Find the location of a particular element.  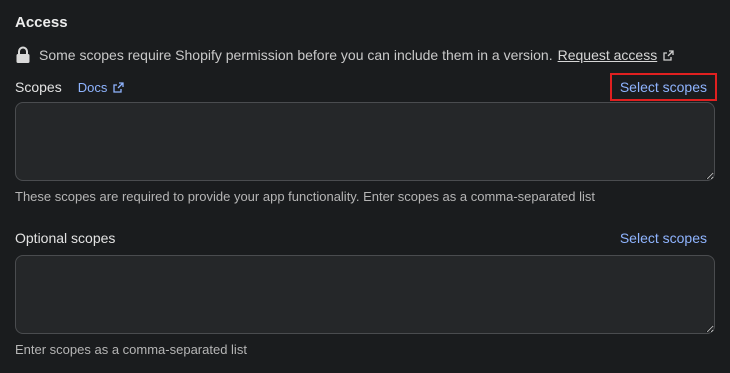

optional-scopes-help-text: Enter scopes as a comma-separated list is located at coordinates (131, 349).